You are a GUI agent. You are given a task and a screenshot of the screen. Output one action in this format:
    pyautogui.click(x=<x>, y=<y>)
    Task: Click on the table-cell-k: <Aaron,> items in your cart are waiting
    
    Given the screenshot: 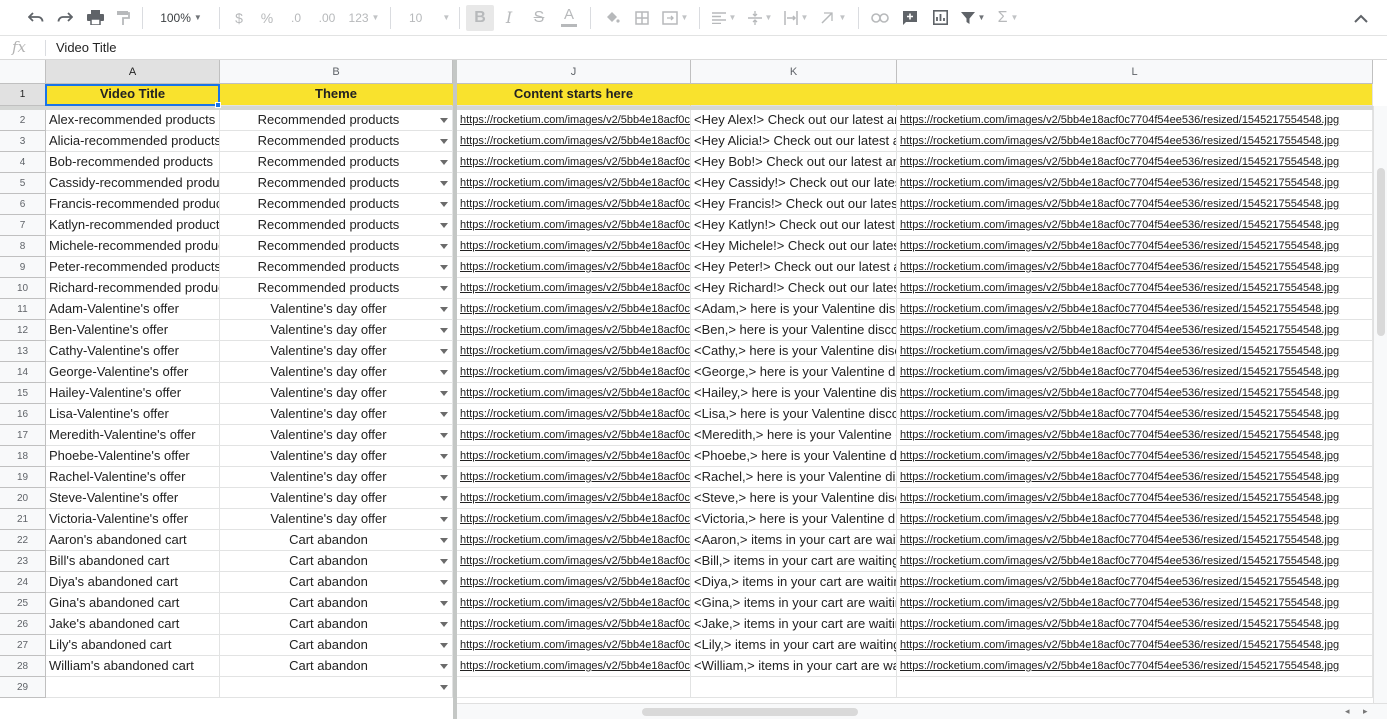 What is the action you would take?
    pyautogui.click(x=794, y=540)
    